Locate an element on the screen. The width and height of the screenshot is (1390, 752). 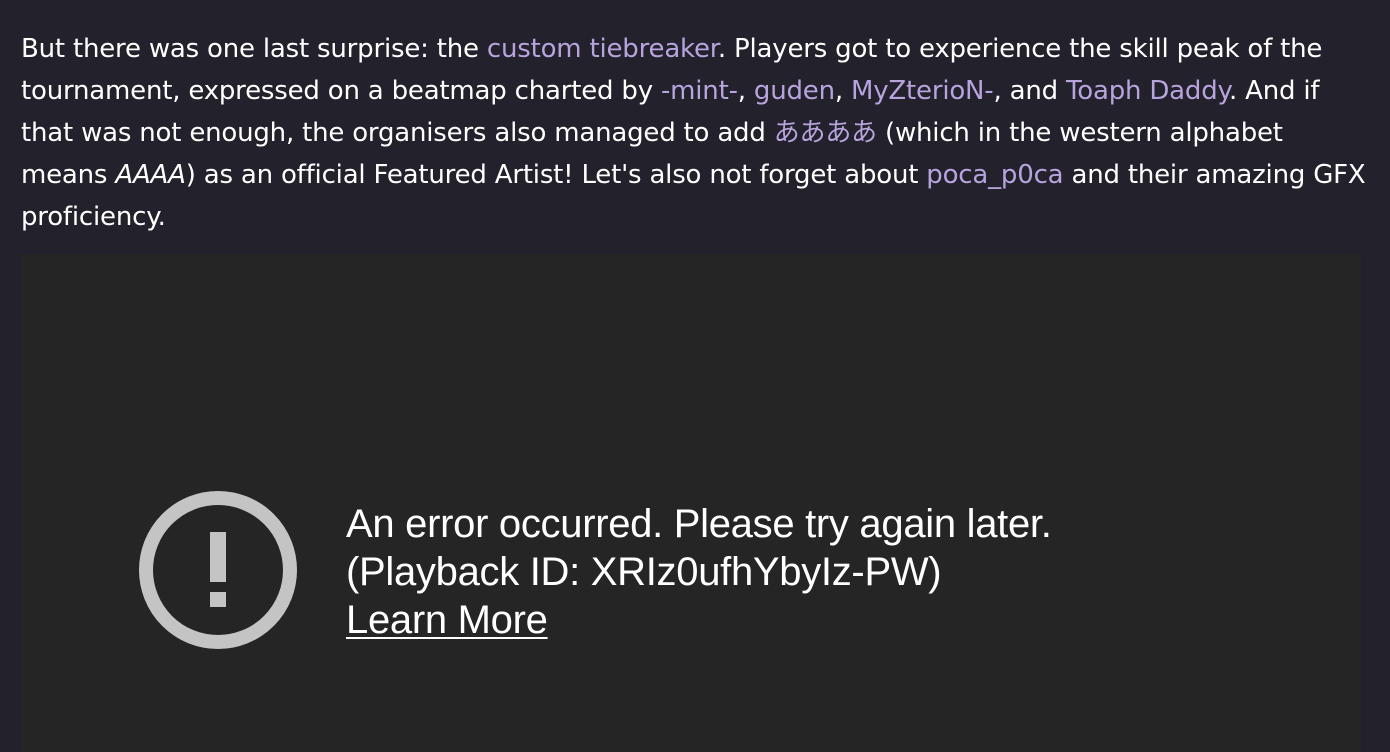
text-segment: , and is located at coordinates (1030, 91).